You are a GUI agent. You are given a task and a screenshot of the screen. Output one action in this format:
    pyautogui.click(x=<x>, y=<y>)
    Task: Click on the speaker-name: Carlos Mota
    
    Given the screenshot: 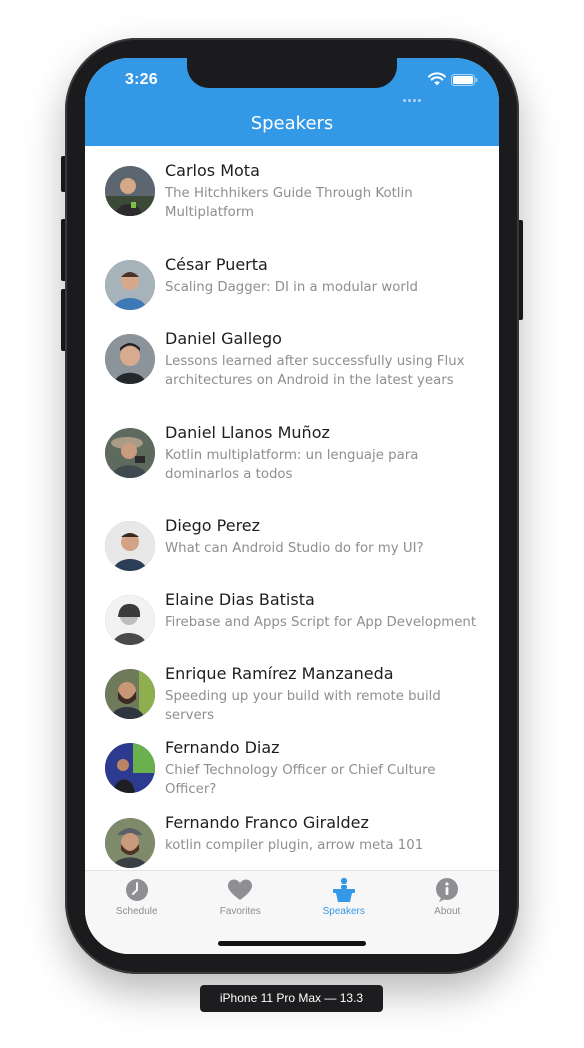 What is the action you would take?
    pyautogui.click(x=212, y=170)
    